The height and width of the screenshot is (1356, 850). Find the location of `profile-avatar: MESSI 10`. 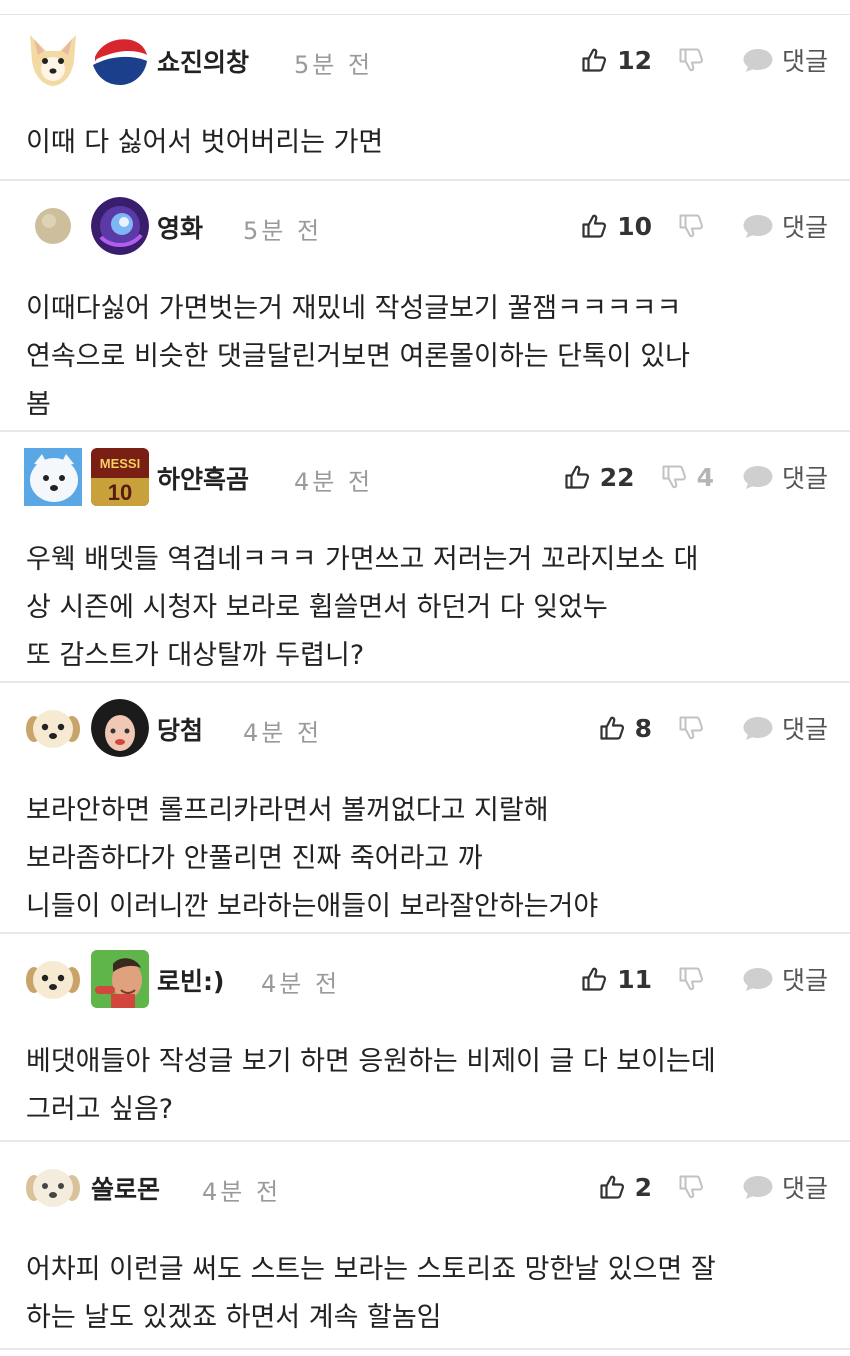

profile-avatar: MESSI 10 is located at coordinates (120, 477).